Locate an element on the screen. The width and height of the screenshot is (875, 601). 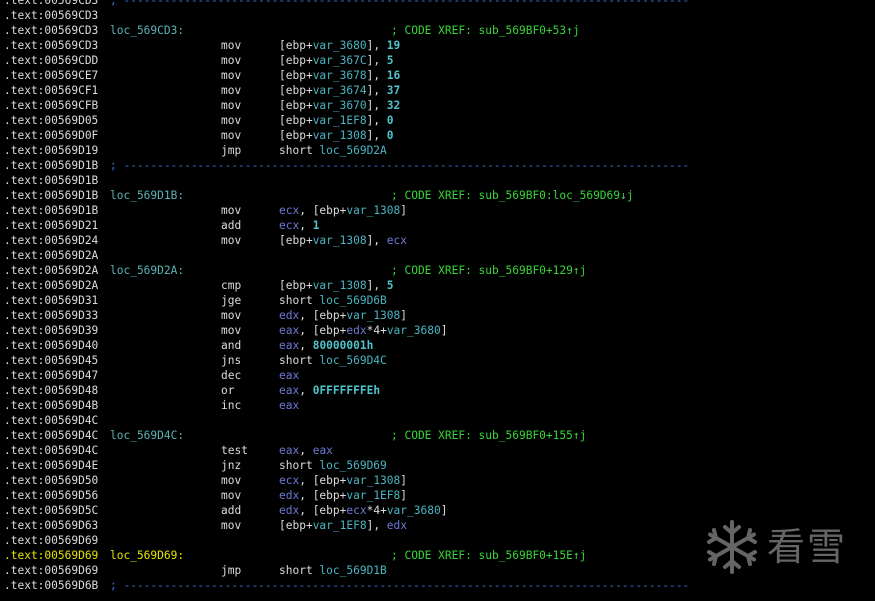
code-label: loc_569D1B: is located at coordinates (147, 195).